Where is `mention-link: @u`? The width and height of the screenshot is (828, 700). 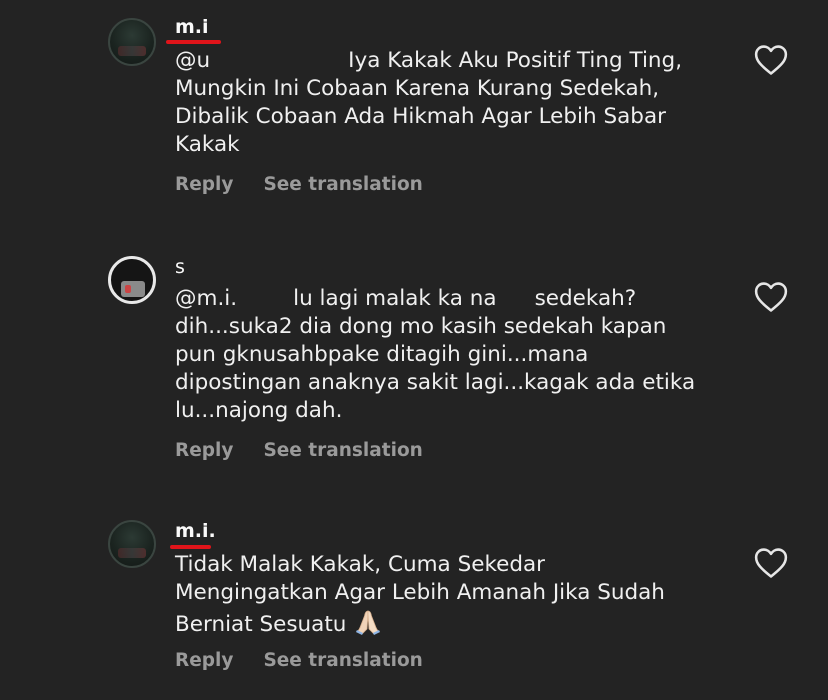 mention-link: @u is located at coordinates (192, 60).